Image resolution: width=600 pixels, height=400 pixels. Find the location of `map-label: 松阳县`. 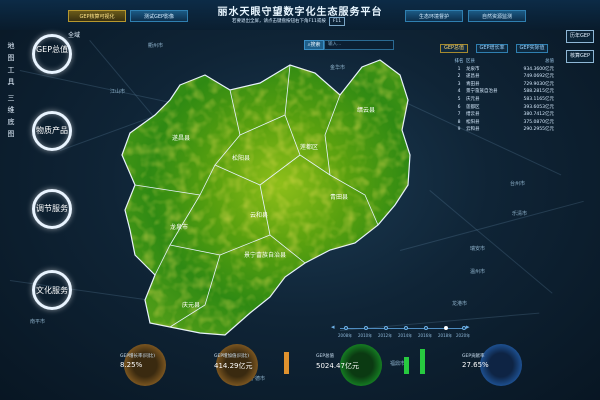

map-label: 松阳县 is located at coordinates (241, 157).